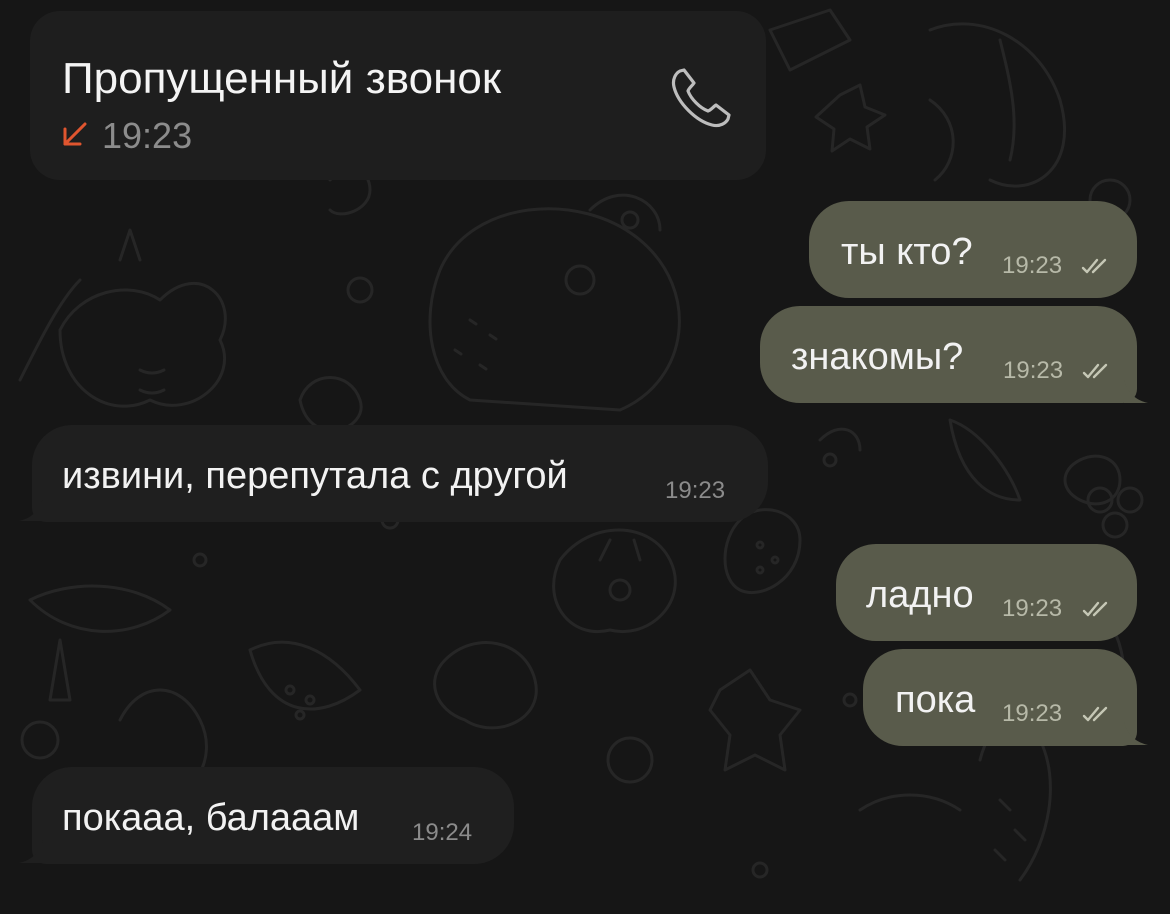 Image resolution: width=1170 pixels, height=914 pixels. Describe the element at coordinates (701, 98) in the screenshot. I see `phone-icon` at that location.